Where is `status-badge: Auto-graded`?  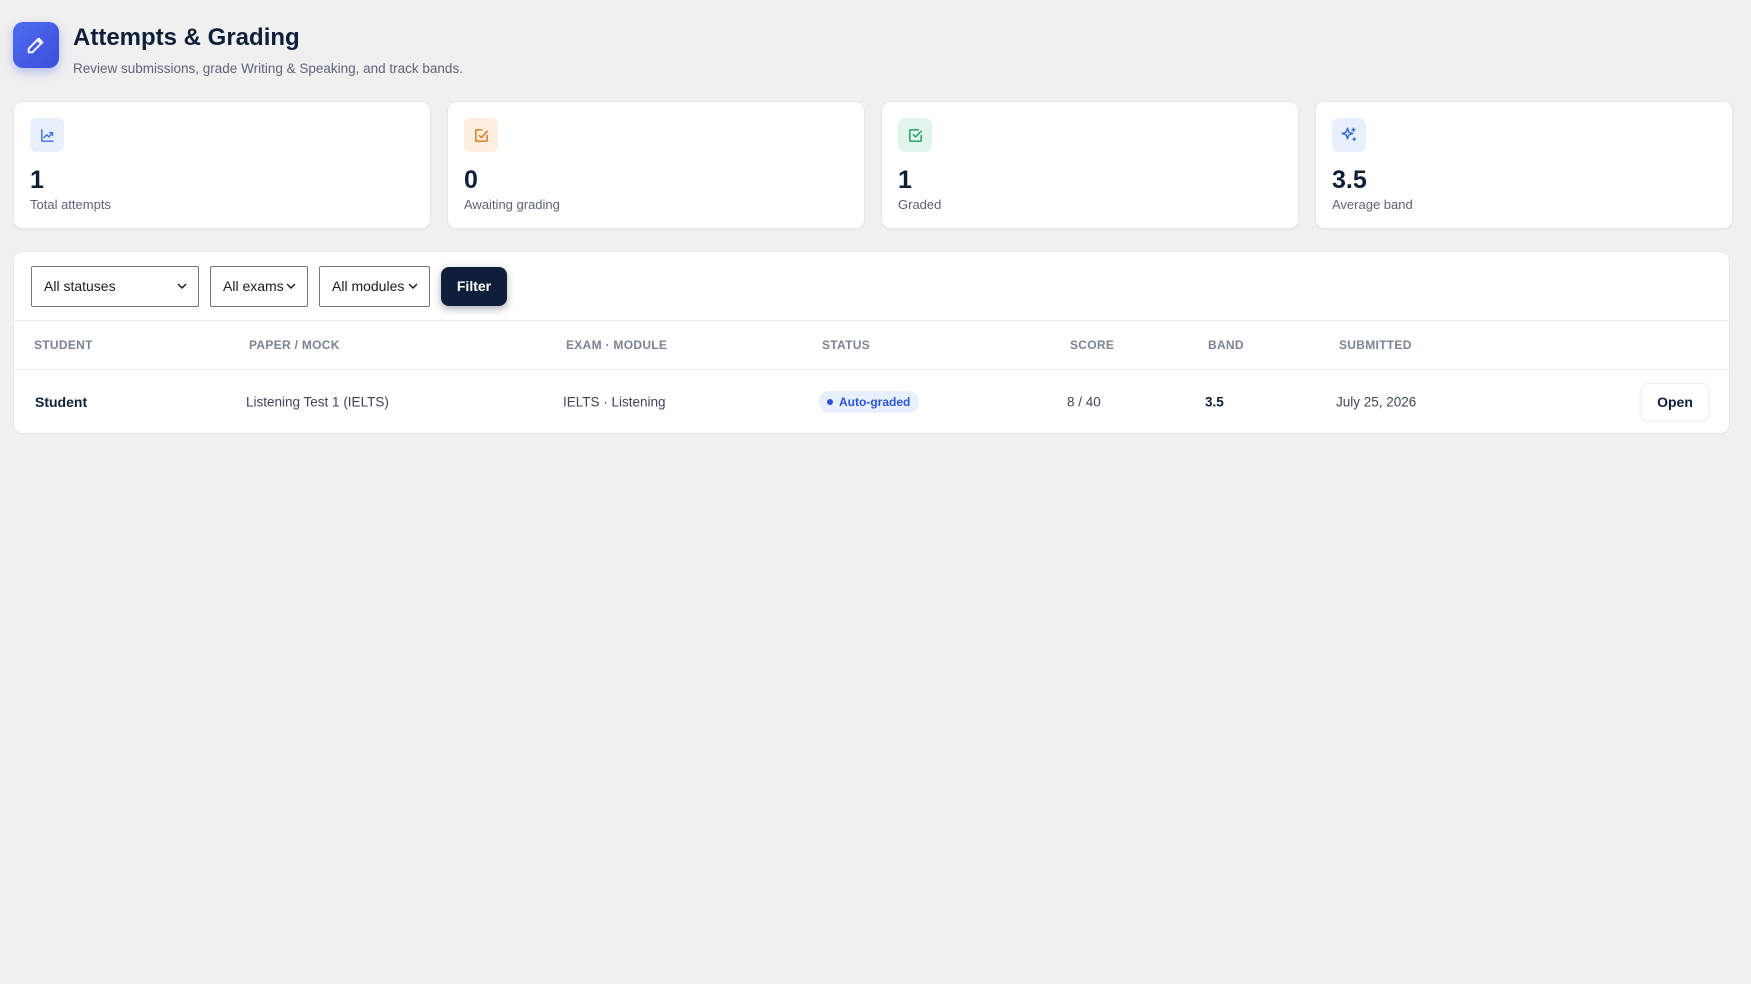
status-badge: Auto-graded is located at coordinates (869, 401).